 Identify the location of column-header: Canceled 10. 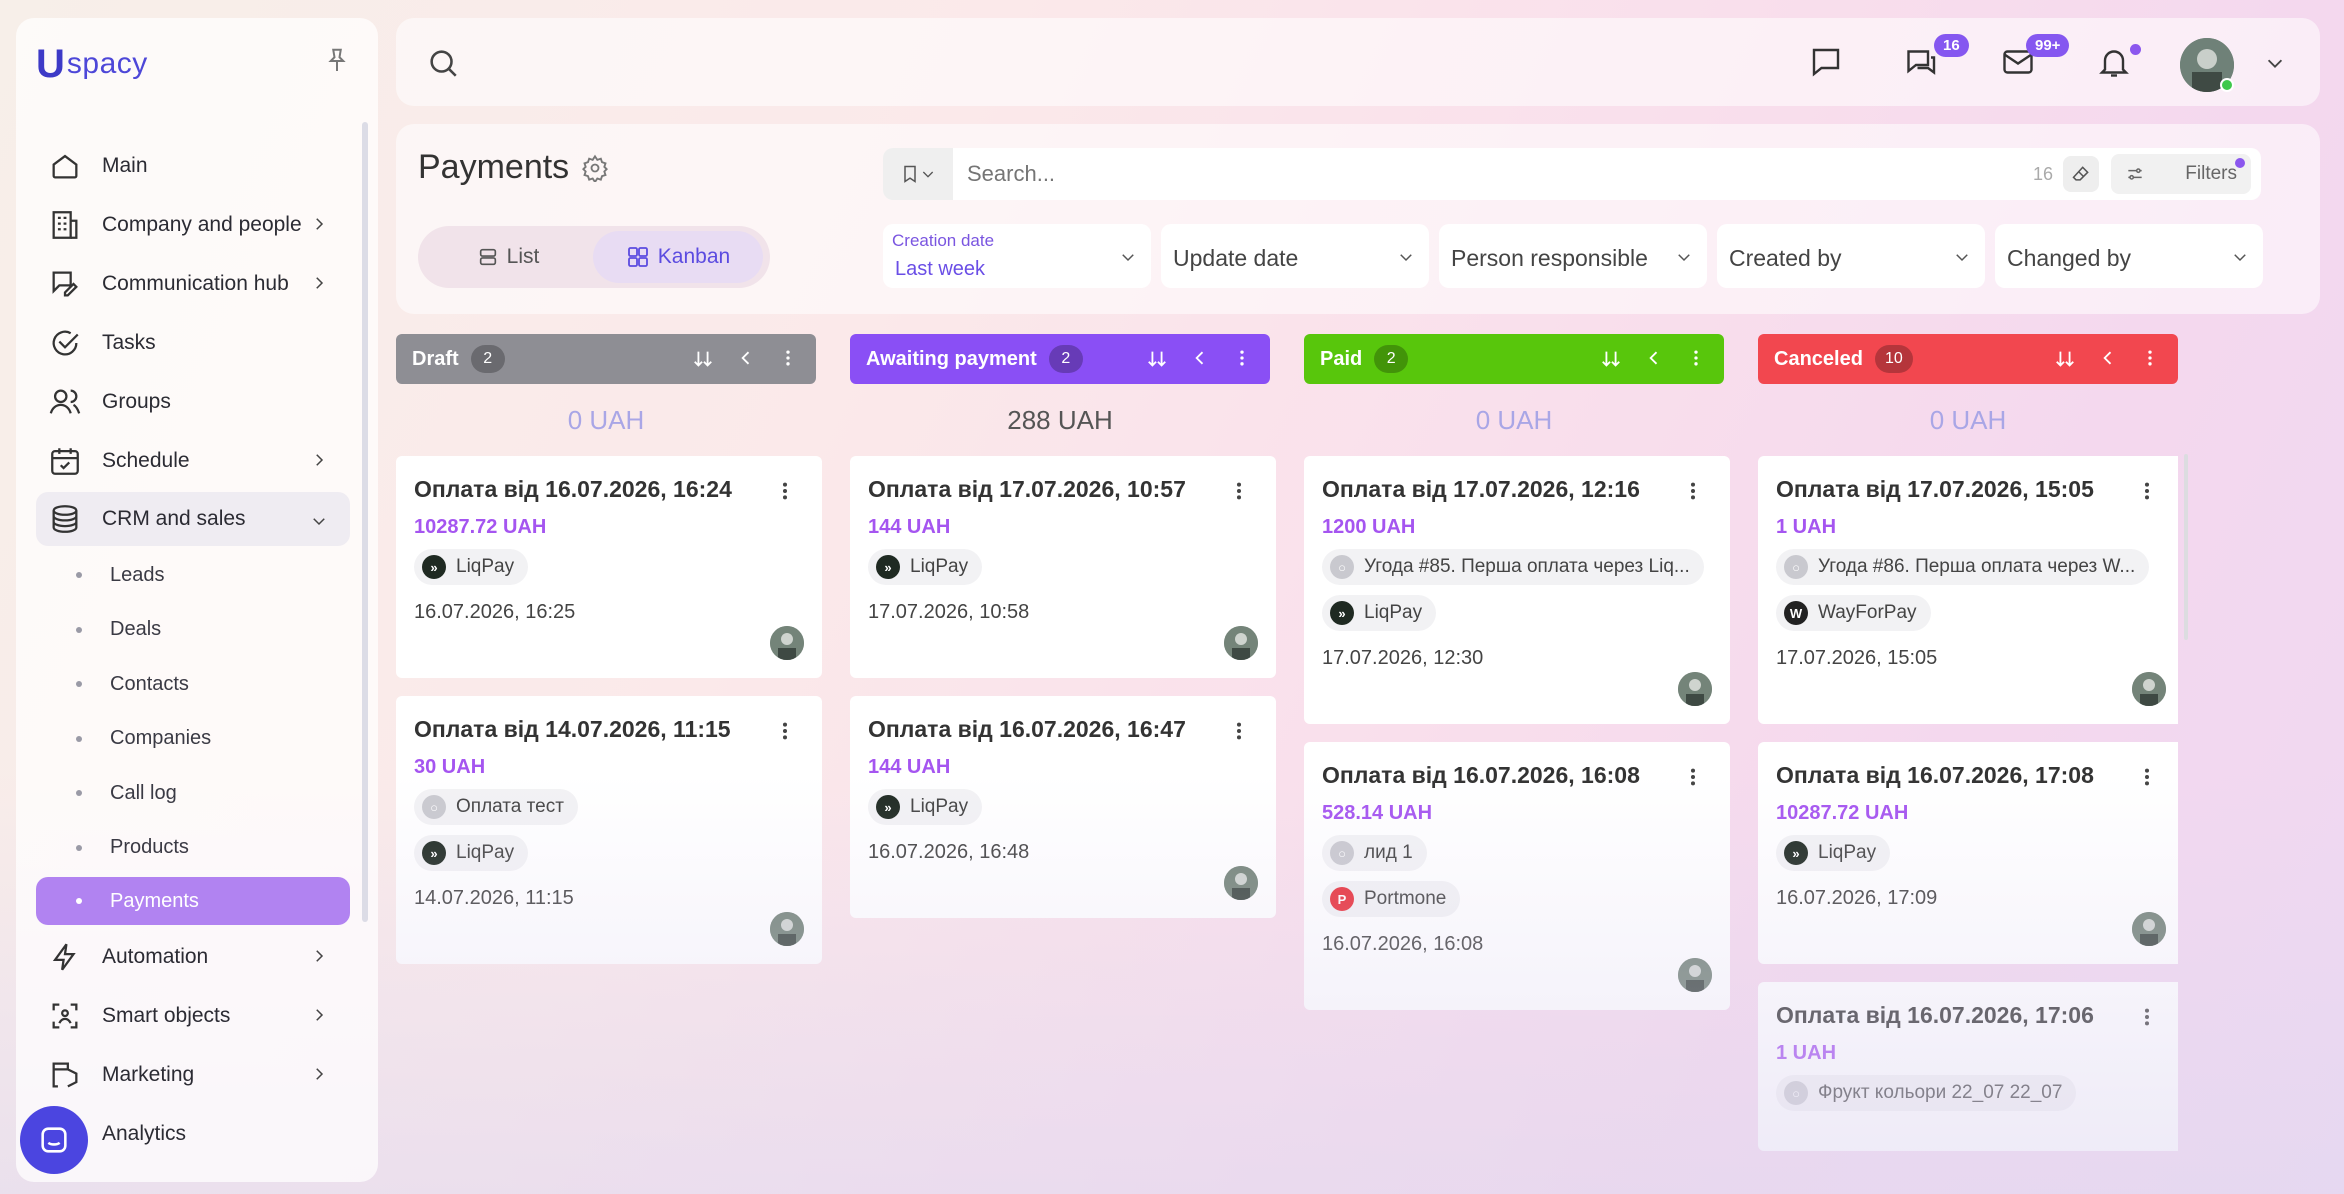
(1968, 359).